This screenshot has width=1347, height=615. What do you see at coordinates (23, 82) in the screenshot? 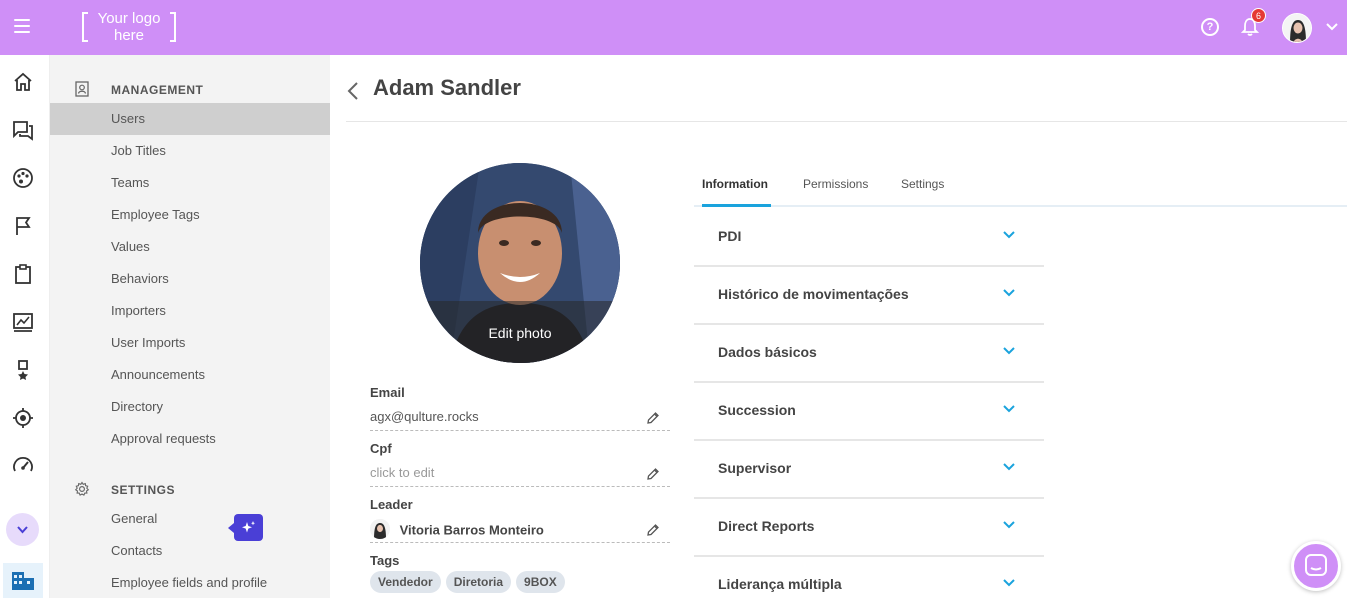
I see `home-icon` at bounding box center [23, 82].